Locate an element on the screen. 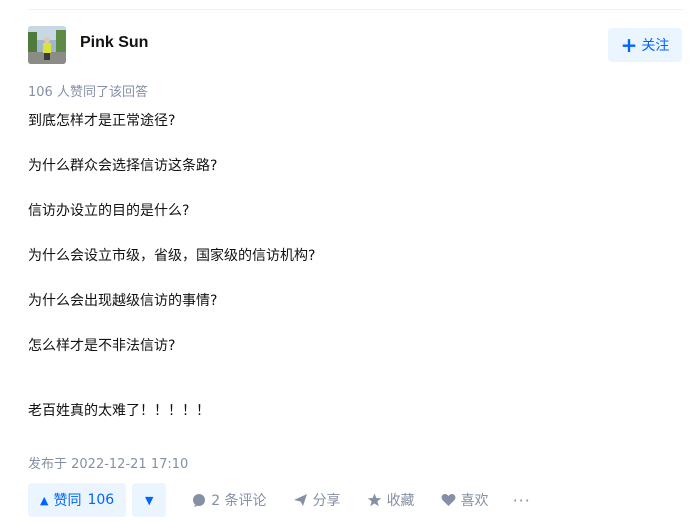  avatar-image is located at coordinates (47, 45).